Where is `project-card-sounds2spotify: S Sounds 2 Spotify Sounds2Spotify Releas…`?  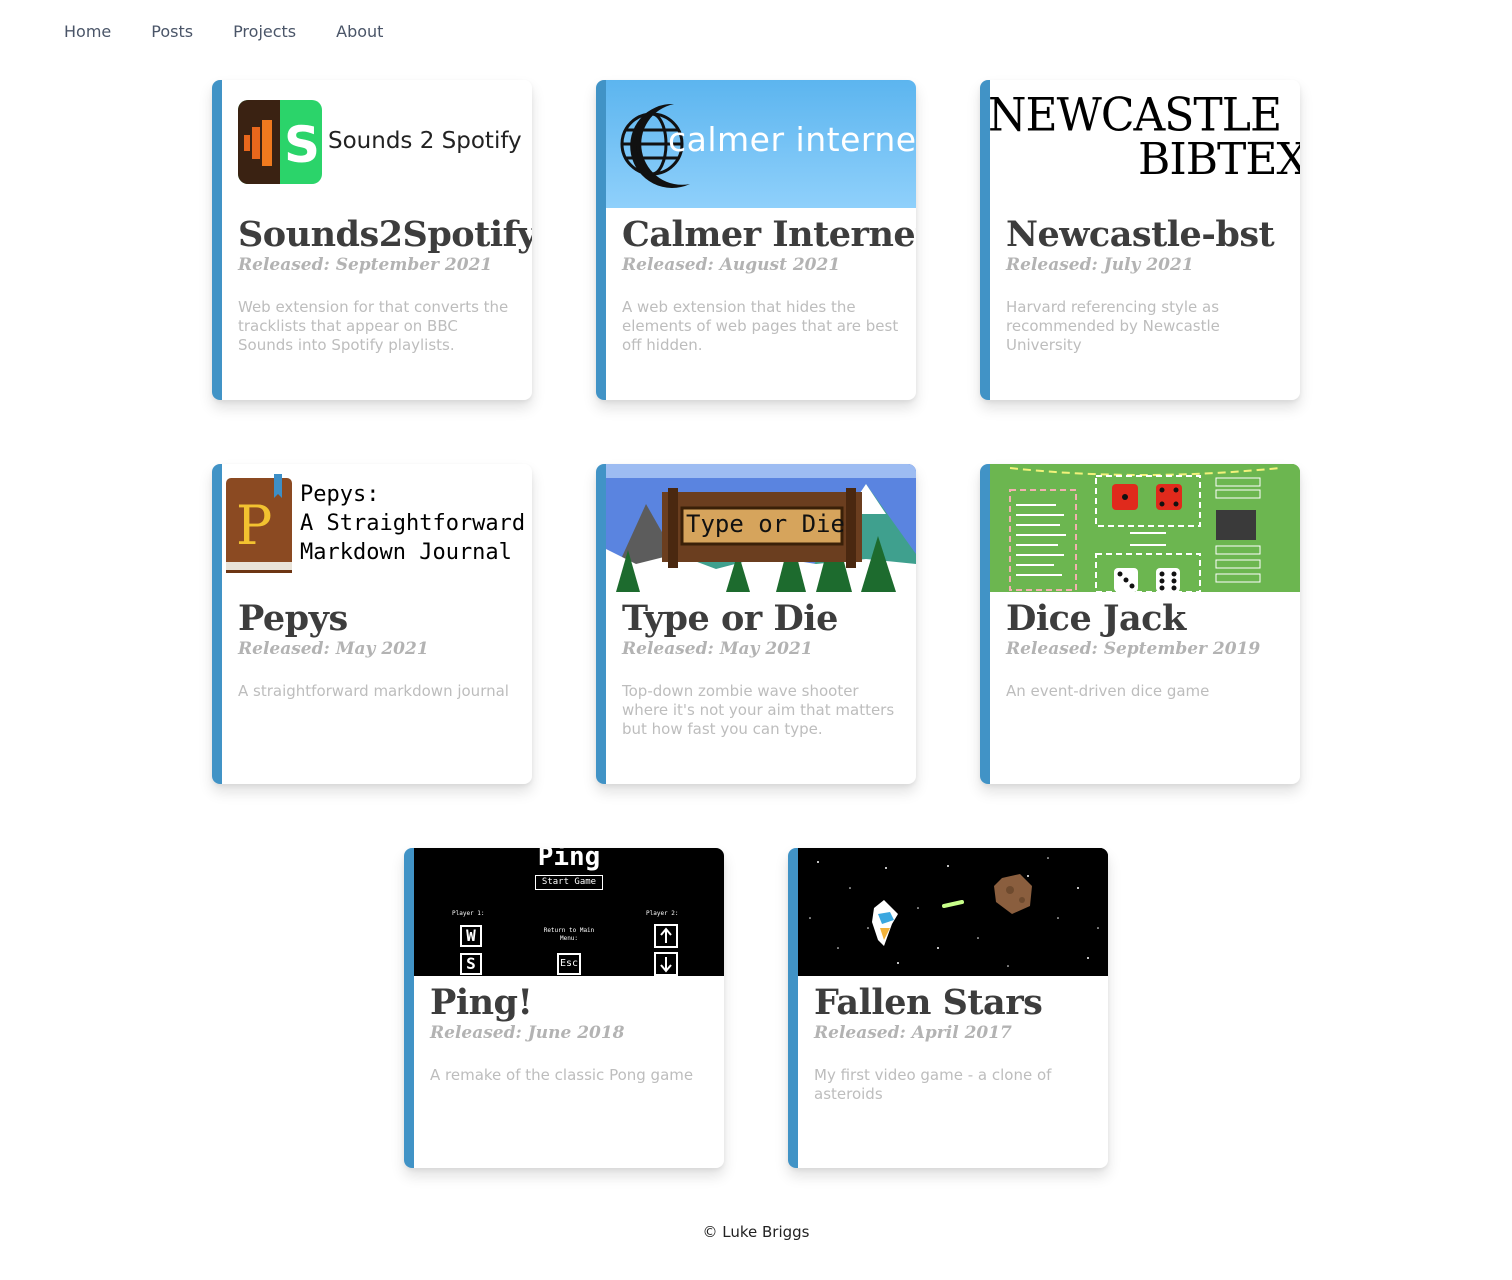
project-card-sounds2spotify: S Sounds 2 Spotify Sounds2Spotify Releas… is located at coordinates (372, 240).